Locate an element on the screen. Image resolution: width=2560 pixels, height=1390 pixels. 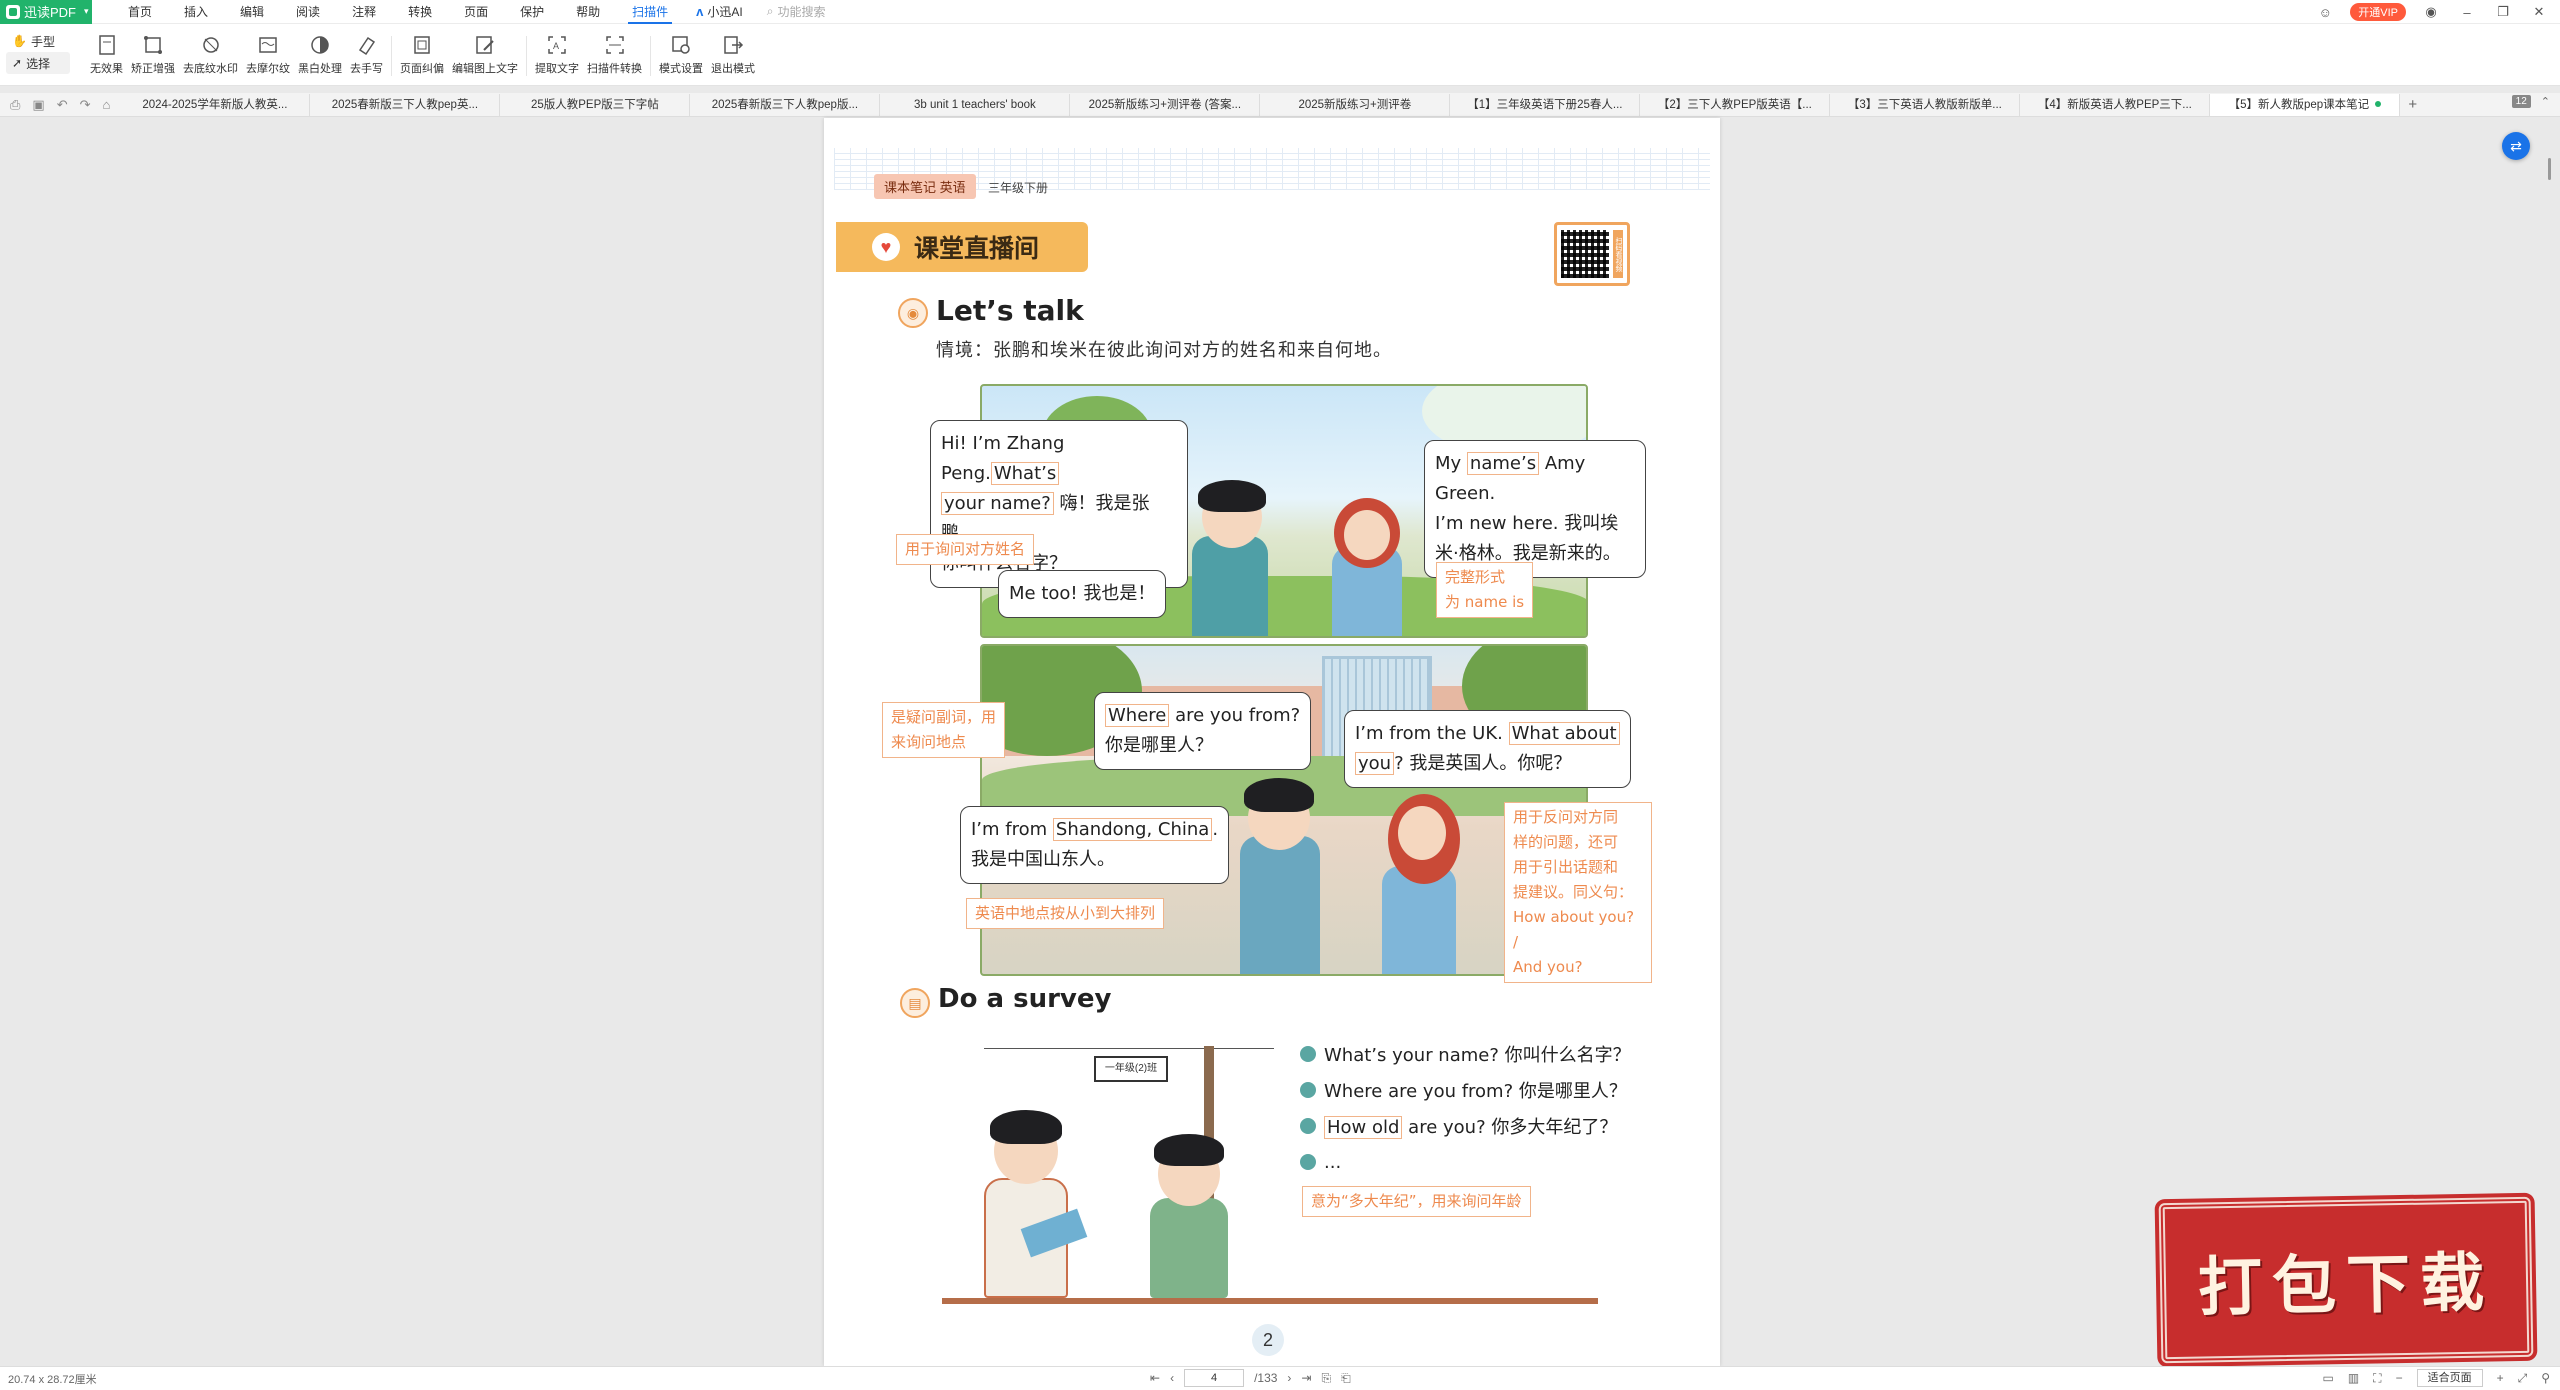
page-input: 4 is located at coordinates (1214, 1378).